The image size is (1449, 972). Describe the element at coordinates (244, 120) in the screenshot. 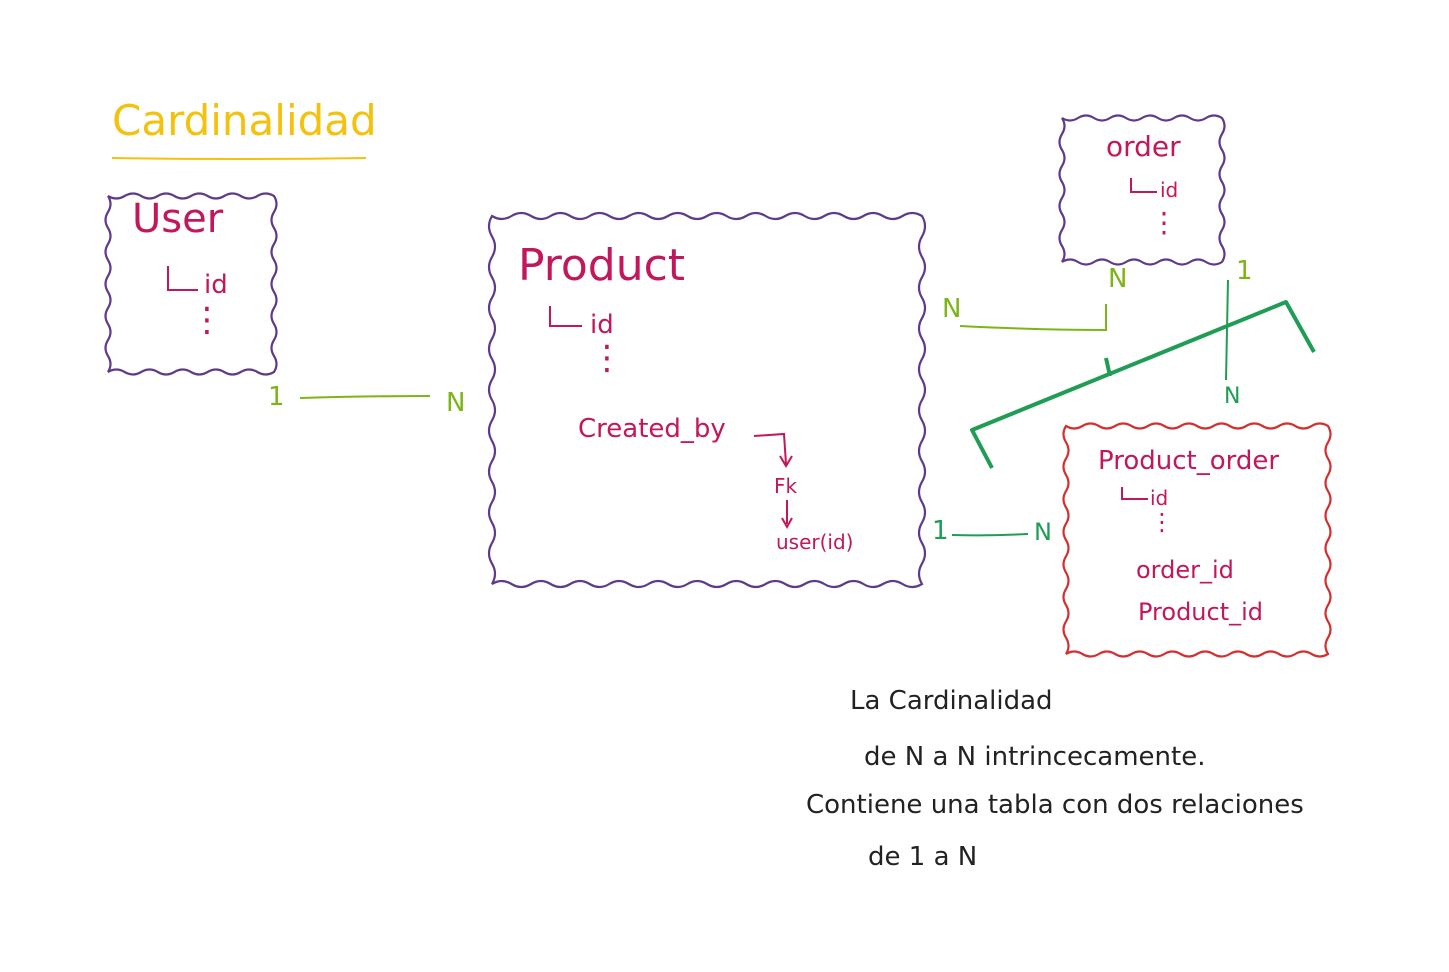

I see `page-title: Cardinalidad` at that location.